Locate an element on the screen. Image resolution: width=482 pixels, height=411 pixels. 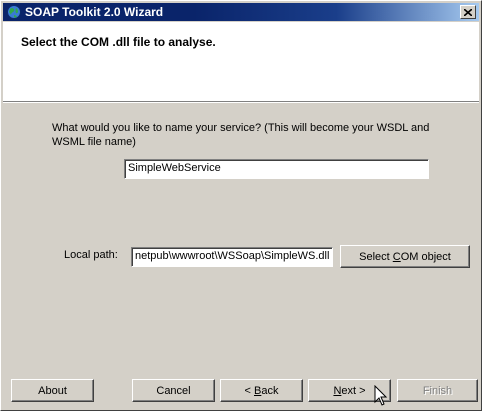
service-name-input: SimpleWebService is located at coordinates (276, 169).